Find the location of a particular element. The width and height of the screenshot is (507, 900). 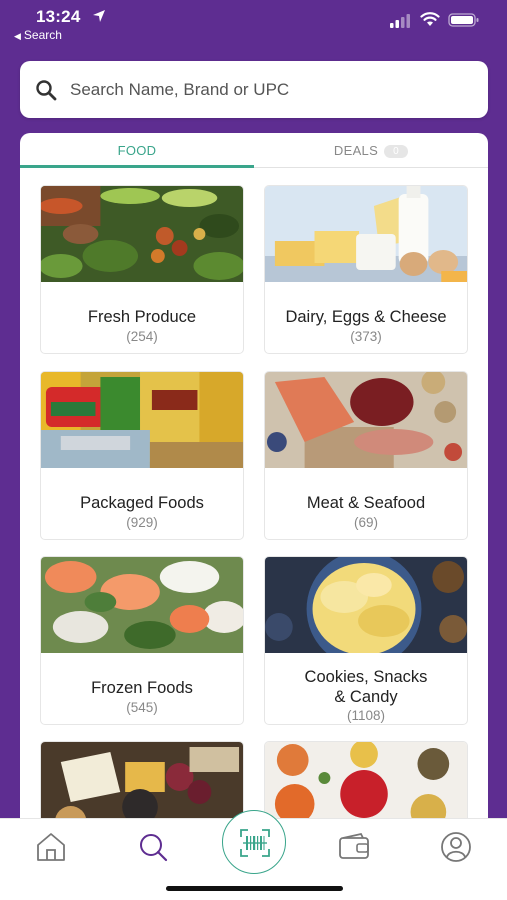

category-count: (69) is located at coordinates (365, 522).